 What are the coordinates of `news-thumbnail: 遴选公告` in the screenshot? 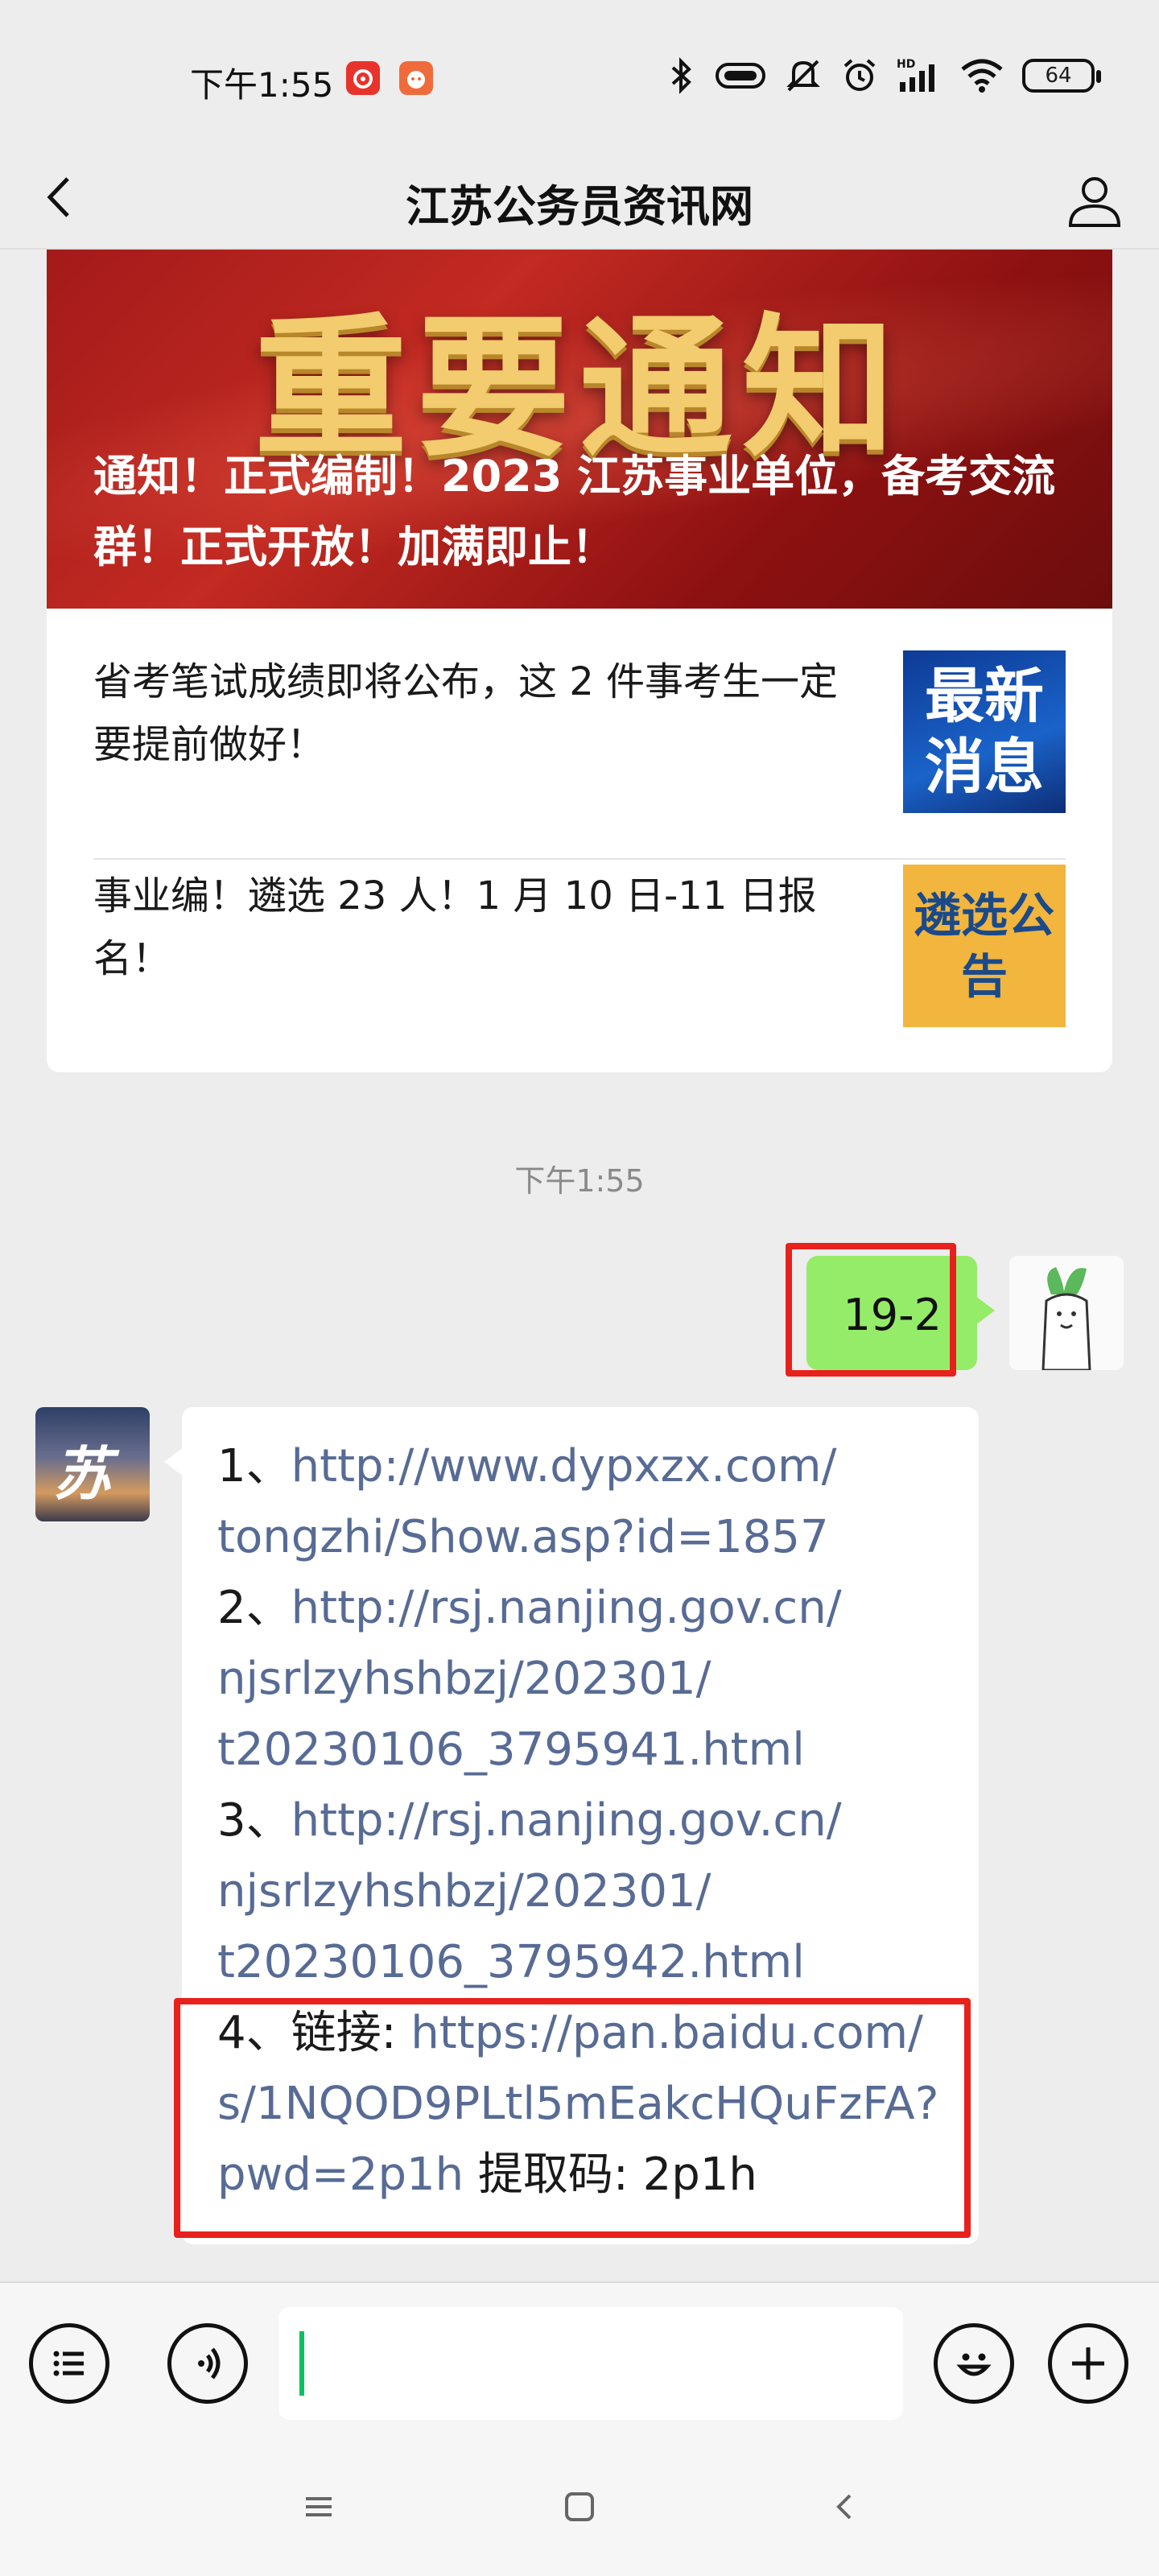 It's located at (984, 946).